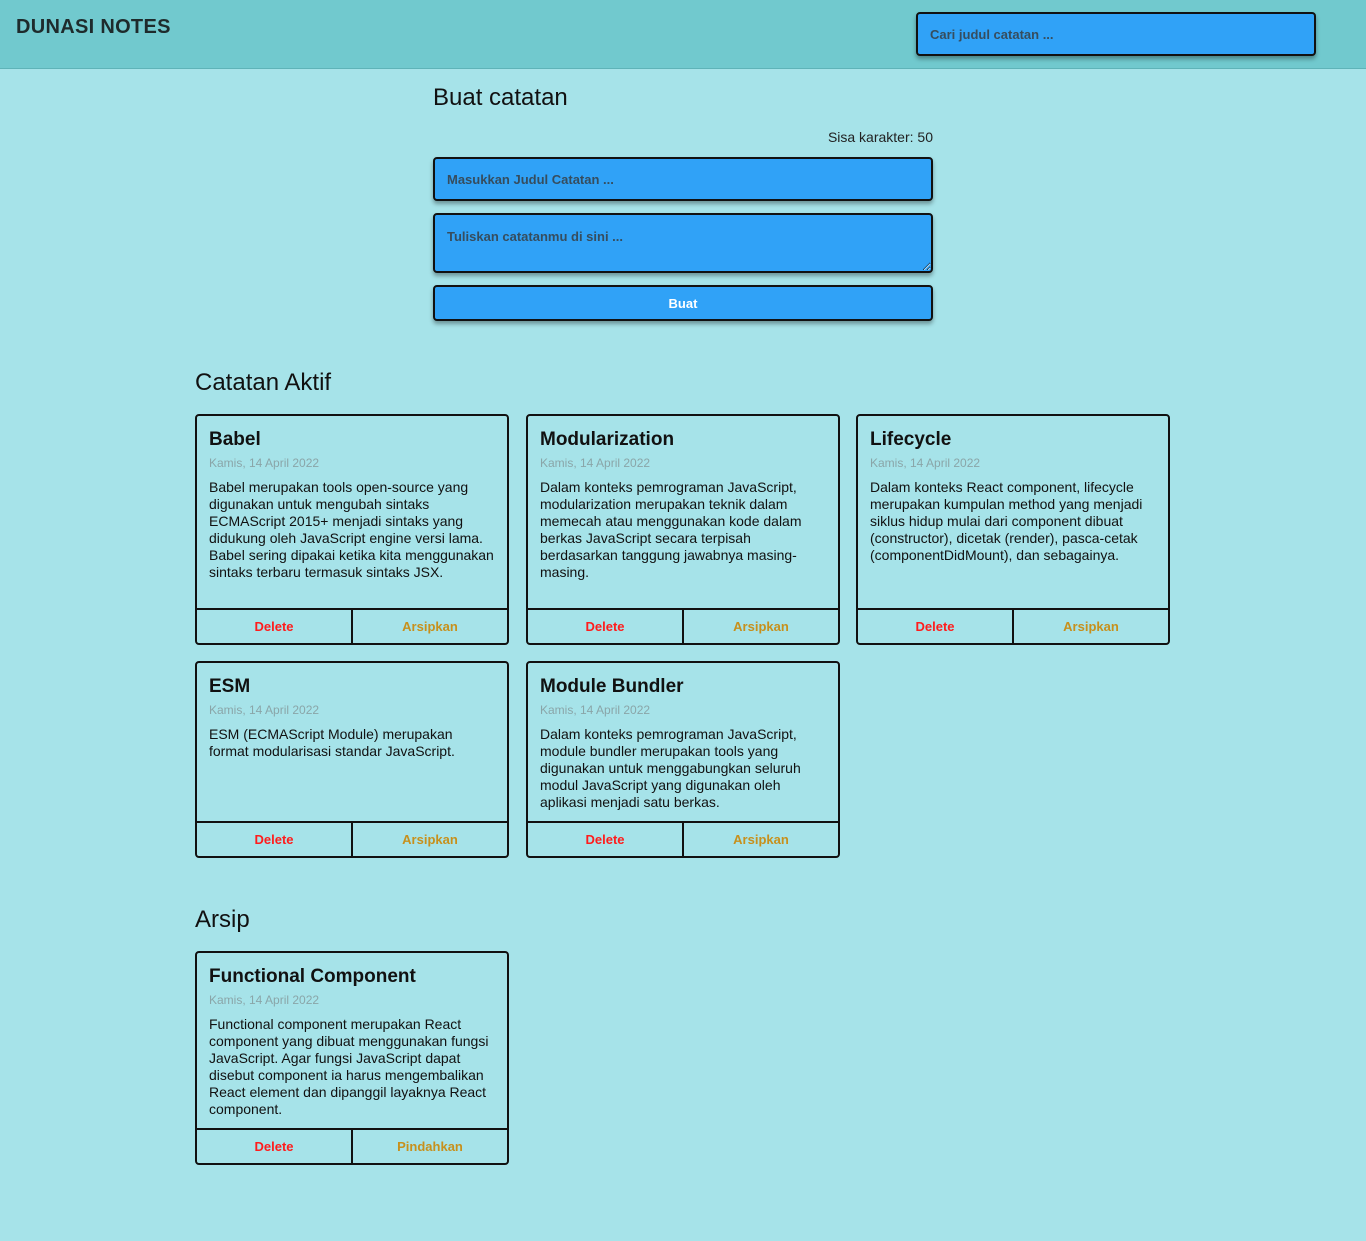 Image resolution: width=1366 pixels, height=1241 pixels. Describe the element at coordinates (429, 1146) in the screenshot. I see `unarchive-button: Pindahkan` at that location.